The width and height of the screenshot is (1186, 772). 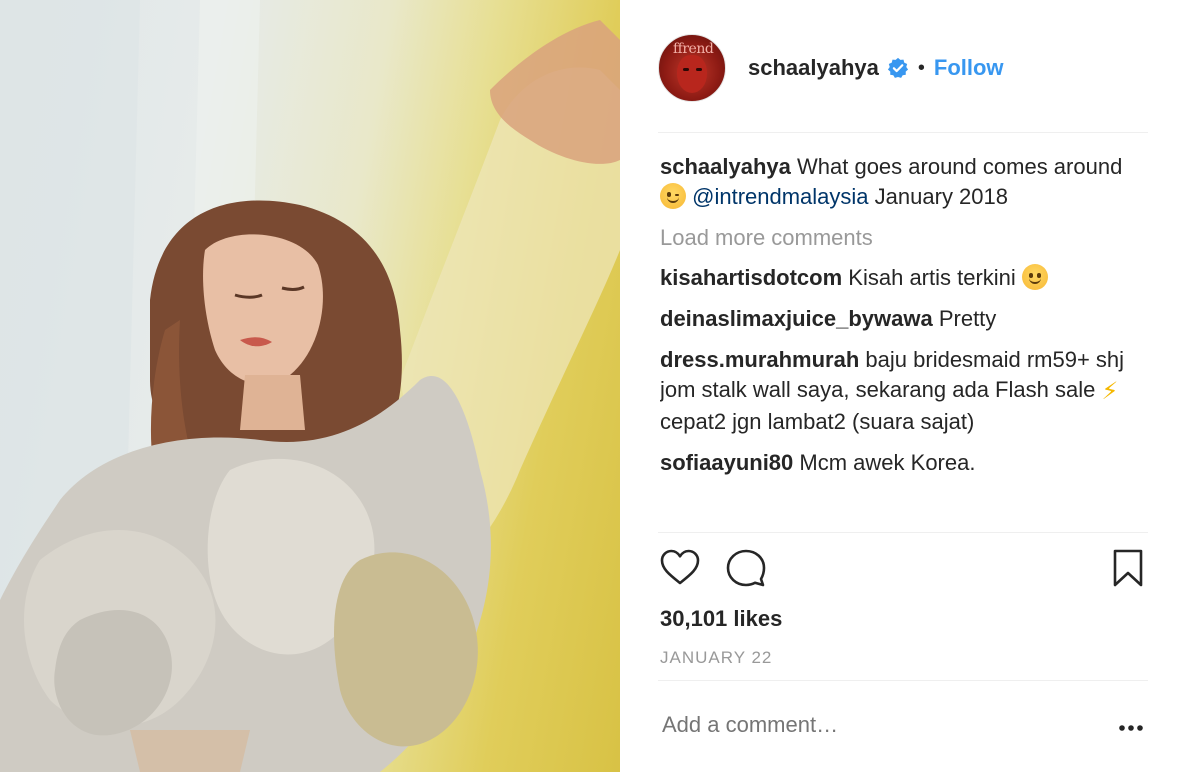 I want to click on verified-badge-icon, so click(x=898, y=68).